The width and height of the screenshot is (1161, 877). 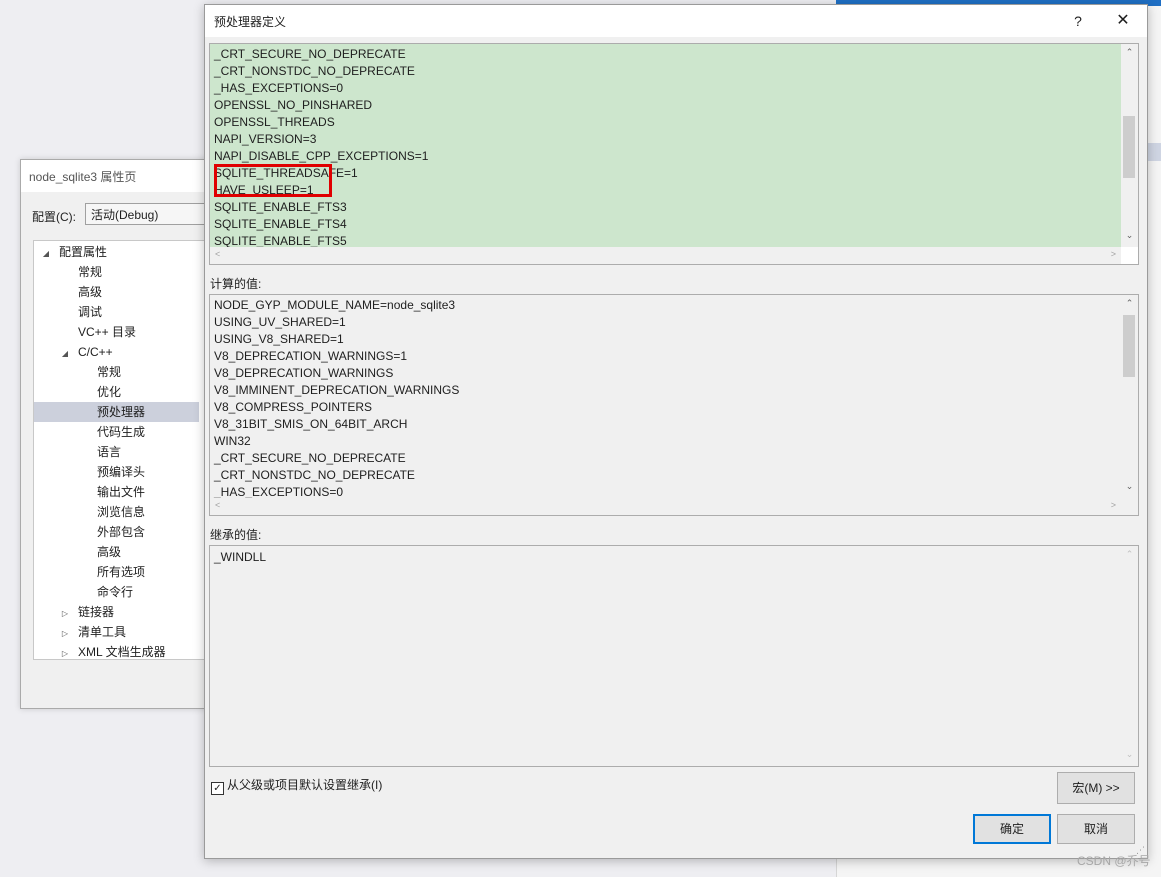 What do you see at coordinates (121, 492) in the screenshot?
I see `tree-item-label: 输出文件` at bounding box center [121, 492].